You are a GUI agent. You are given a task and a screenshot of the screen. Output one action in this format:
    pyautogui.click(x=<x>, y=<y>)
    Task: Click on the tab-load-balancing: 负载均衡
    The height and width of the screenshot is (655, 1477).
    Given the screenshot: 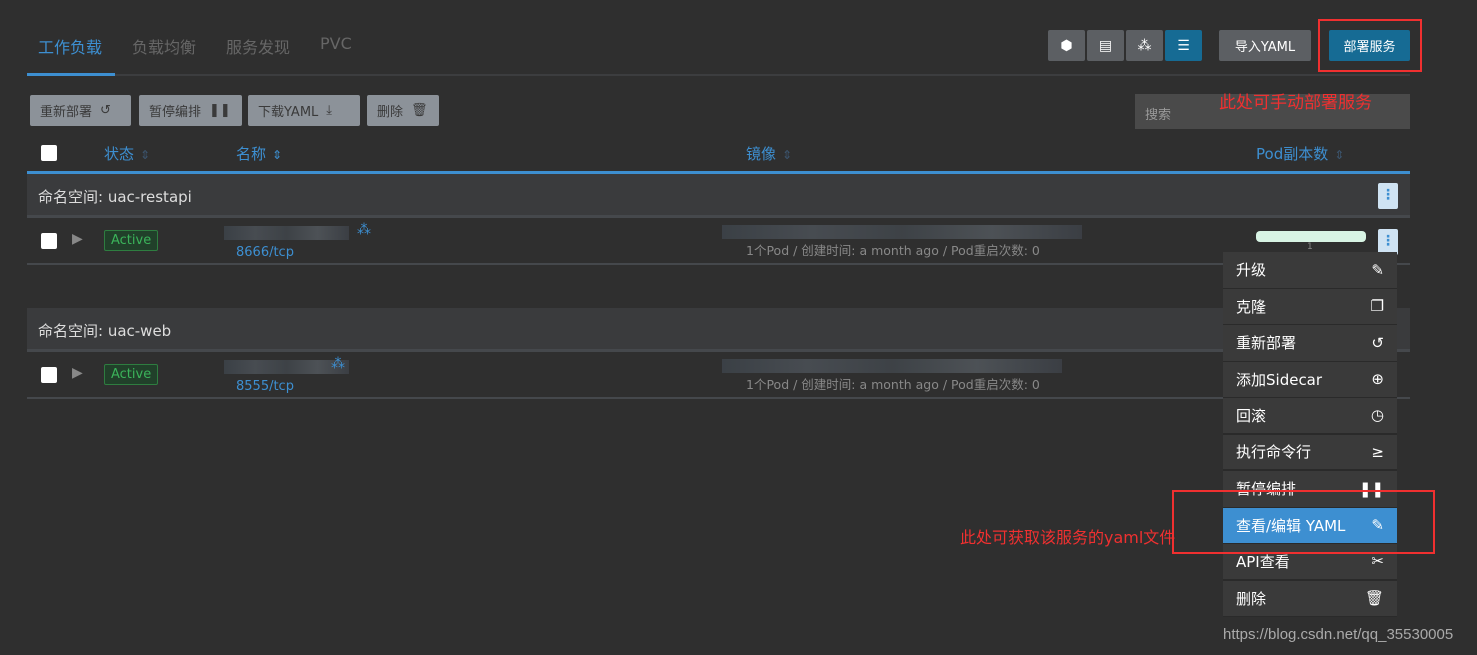 What is the action you would take?
    pyautogui.click(x=164, y=46)
    